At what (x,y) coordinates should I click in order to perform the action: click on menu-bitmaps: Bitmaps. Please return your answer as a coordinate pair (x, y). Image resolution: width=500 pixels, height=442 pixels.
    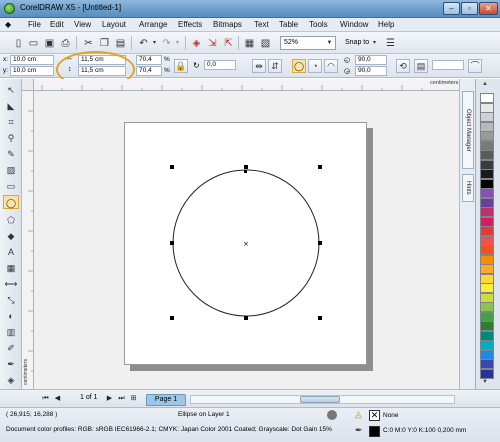
    Looking at the image, I should click on (227, 24).